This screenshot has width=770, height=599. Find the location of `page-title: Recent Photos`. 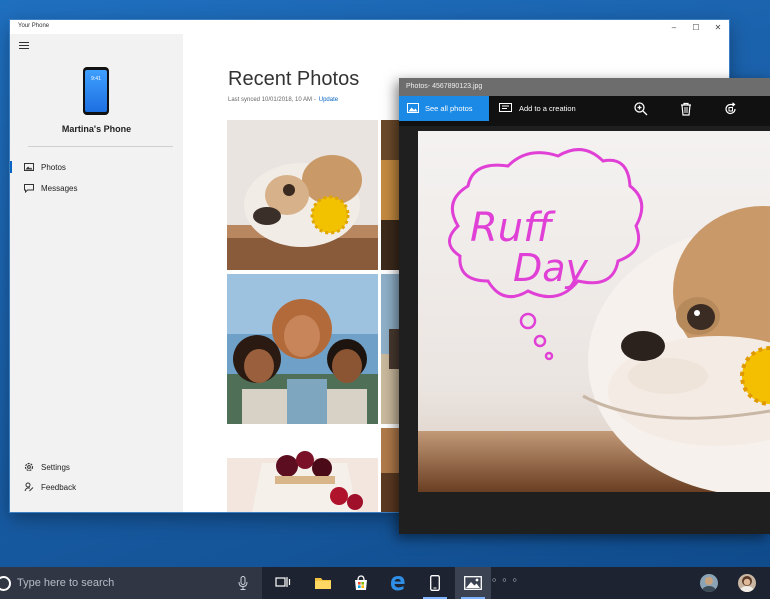

page-title: Recent Photos is located at coordinates (294, 79).